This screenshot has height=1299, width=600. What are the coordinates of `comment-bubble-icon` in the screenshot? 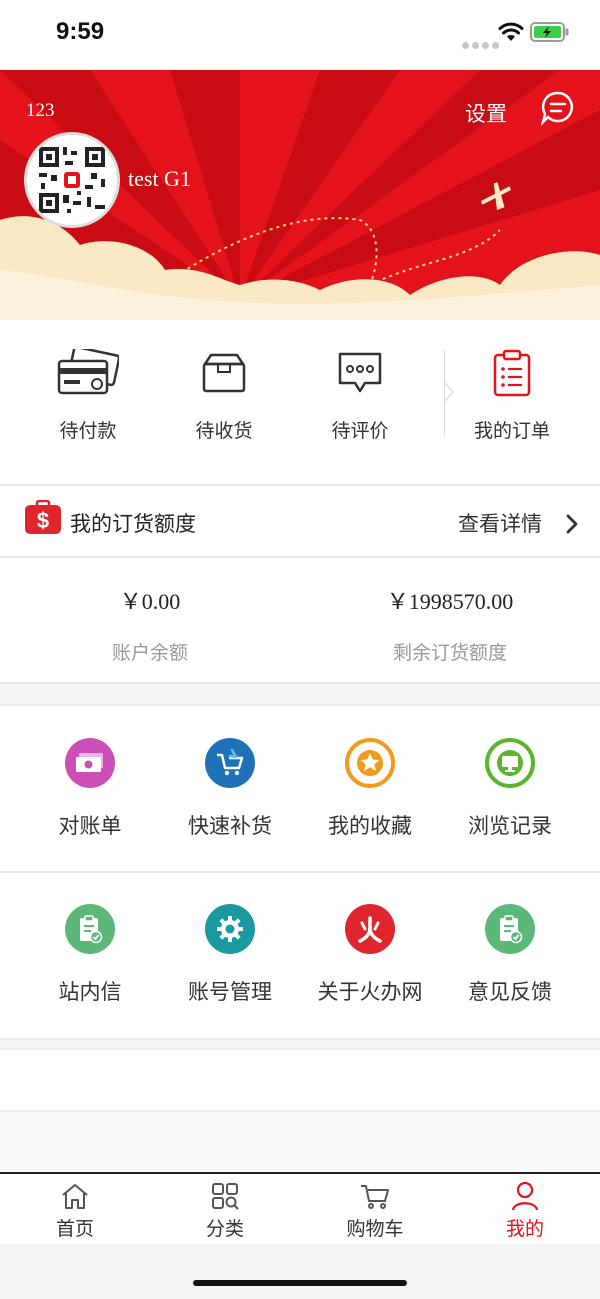 It's located at (360, 372).